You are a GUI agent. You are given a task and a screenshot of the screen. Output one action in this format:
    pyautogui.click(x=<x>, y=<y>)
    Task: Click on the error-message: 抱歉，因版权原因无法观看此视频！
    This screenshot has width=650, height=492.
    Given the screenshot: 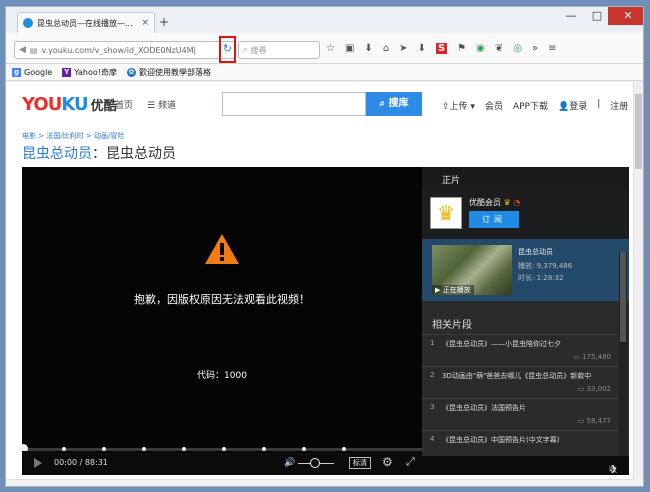 What is the action you would take?
    pyautogui.click(x=222, y=299)
    